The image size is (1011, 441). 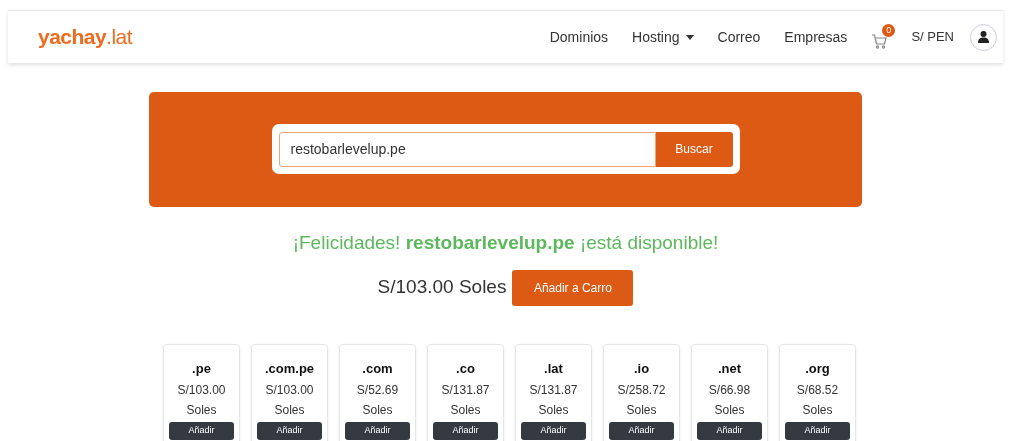 I want to click on currency-selector: S/ PEN, so click(x=932, y=37).